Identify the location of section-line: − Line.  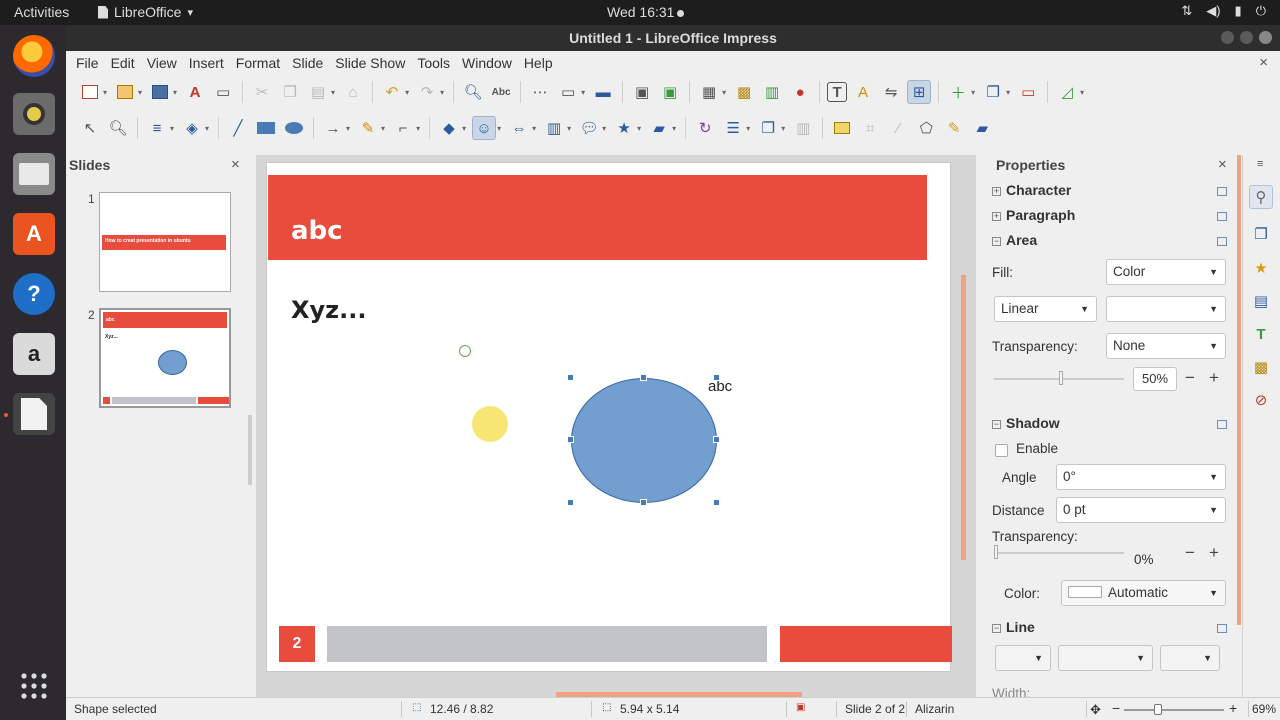
(1013, 627).